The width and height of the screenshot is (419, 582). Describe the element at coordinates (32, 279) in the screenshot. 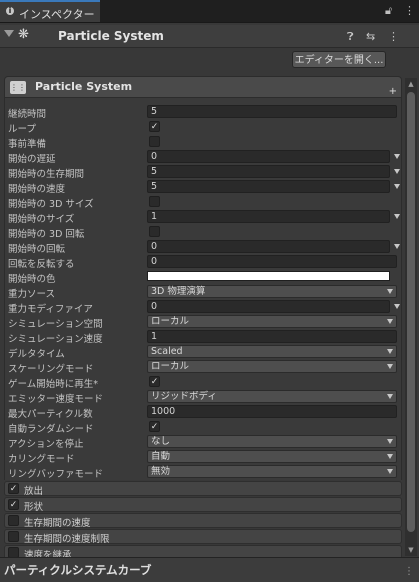

I see `property-label: 開始時の色` at that location.